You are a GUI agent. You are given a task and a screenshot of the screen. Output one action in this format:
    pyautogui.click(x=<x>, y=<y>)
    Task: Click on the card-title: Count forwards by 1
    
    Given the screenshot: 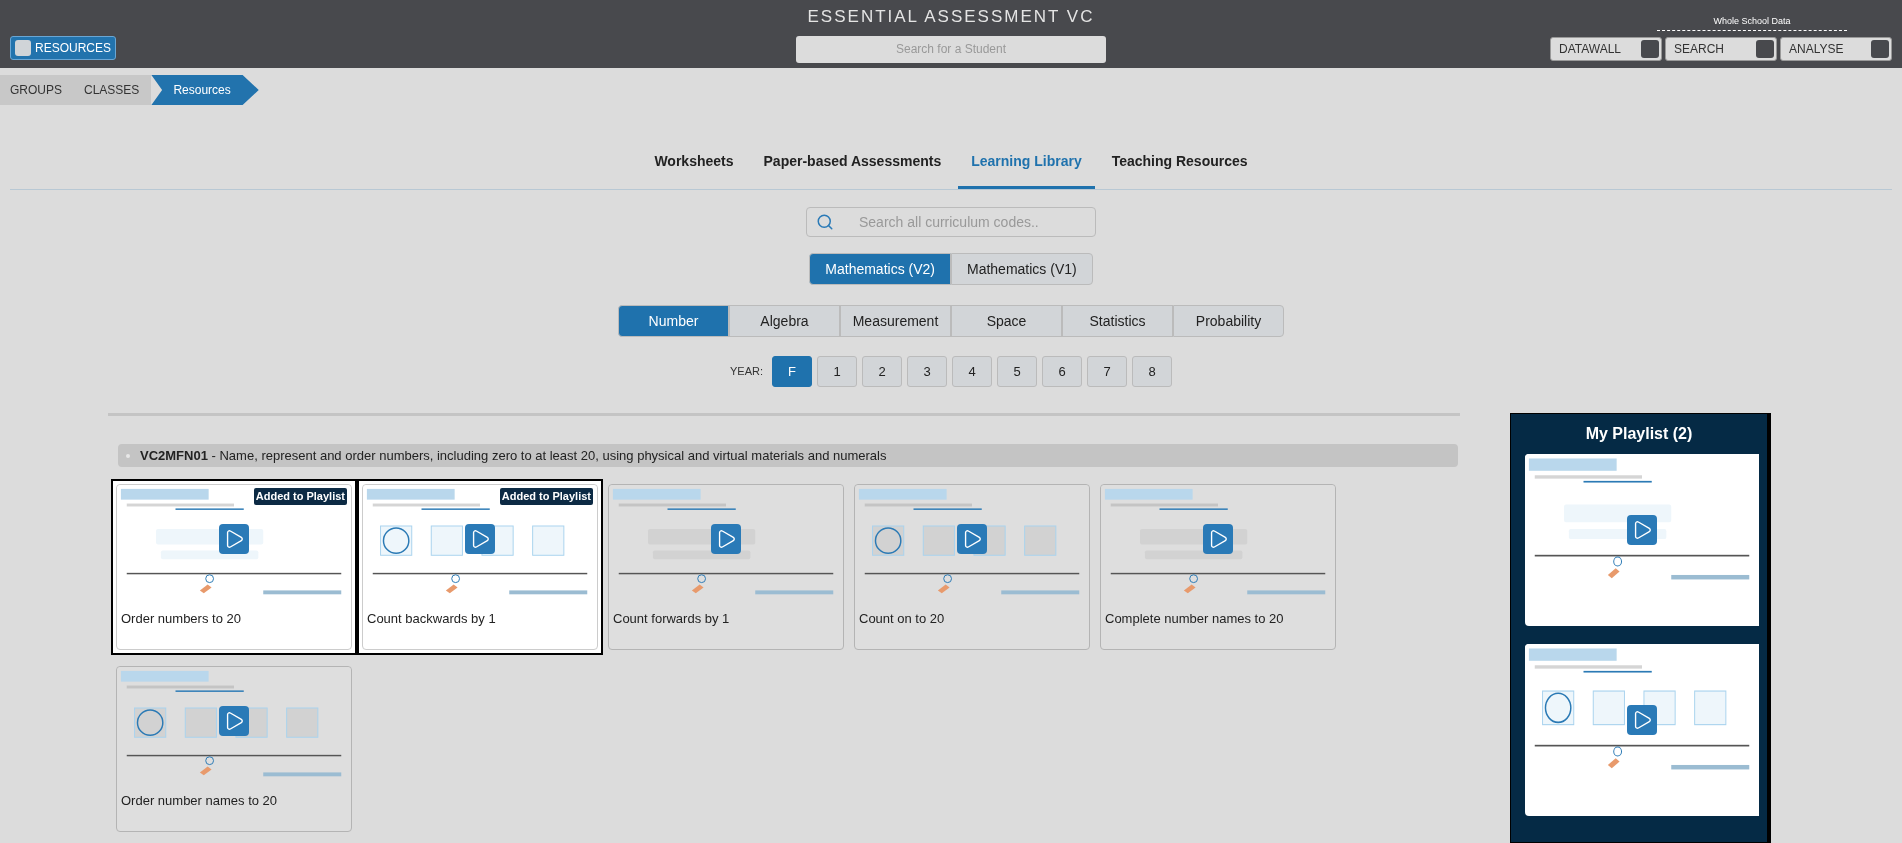 What is the action you would take?
    pyautogui.click(x=671, y=619)
    